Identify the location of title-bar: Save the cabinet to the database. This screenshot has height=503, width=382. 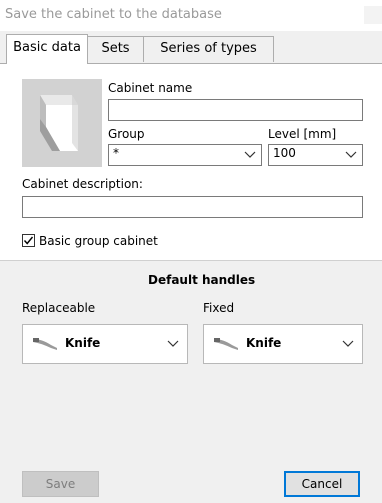
(191, 15).